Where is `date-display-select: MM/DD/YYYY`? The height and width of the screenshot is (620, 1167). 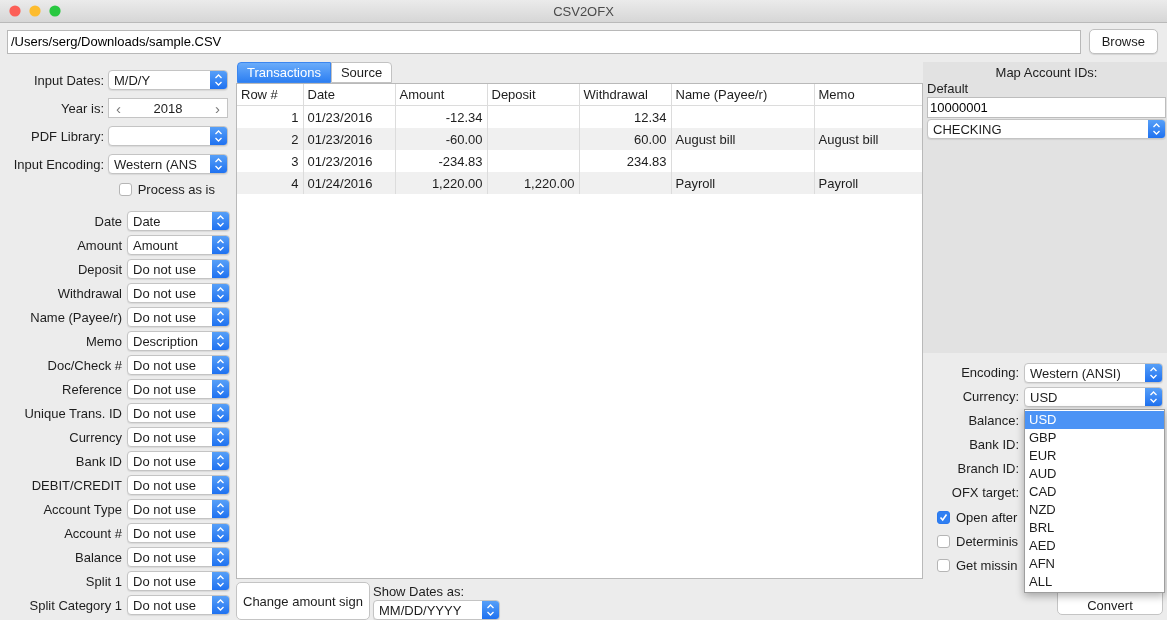 date-display-select: MM/DD/YYYY is located at coordinates (436, 610).